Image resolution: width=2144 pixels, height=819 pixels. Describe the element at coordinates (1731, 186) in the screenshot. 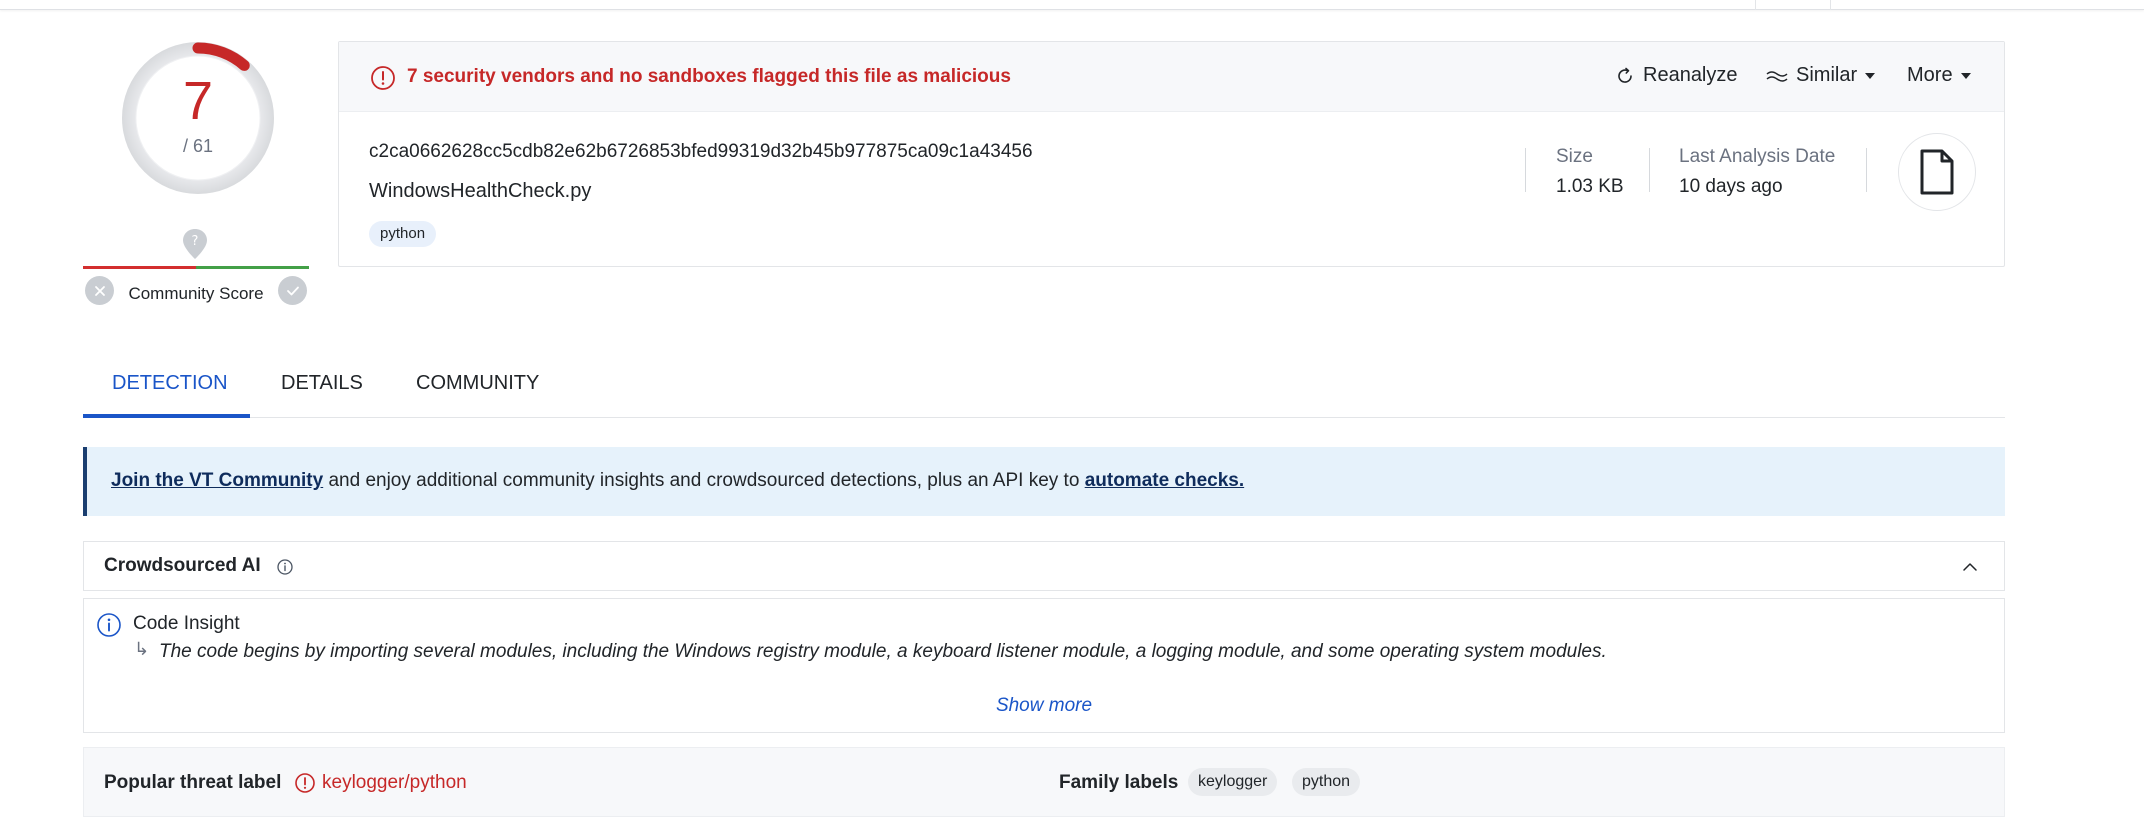

I see `last-analysis-date-value: 10 days ago` at that location.